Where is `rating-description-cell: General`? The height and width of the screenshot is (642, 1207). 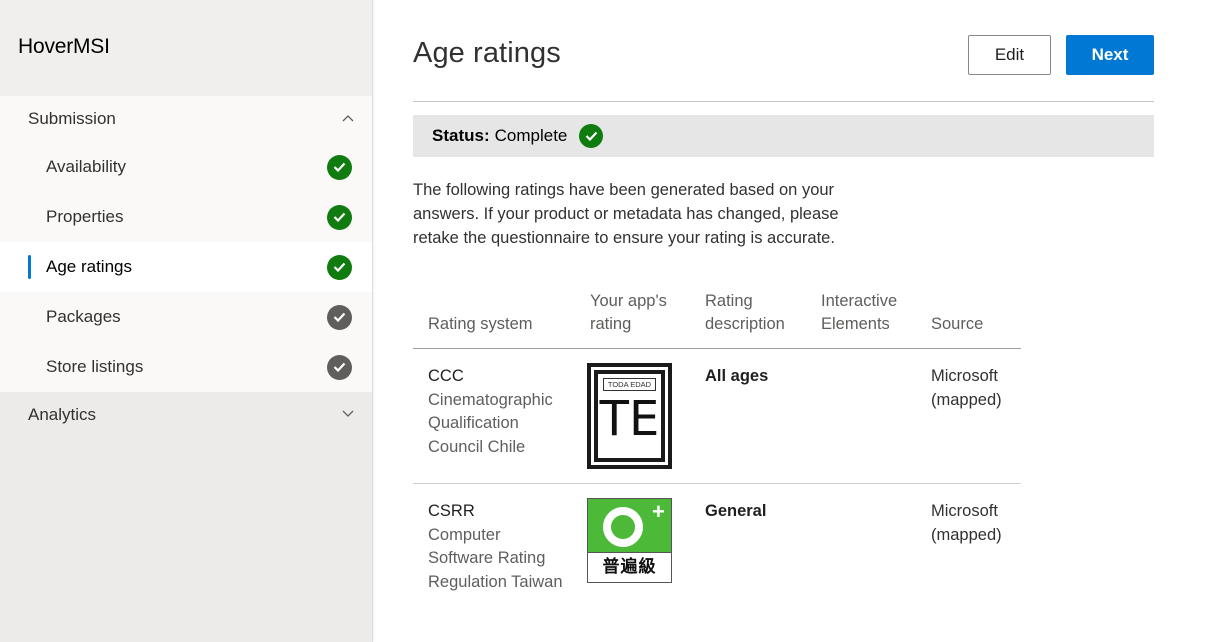
rating-description-cell: General is located at coordinates (748, 546).